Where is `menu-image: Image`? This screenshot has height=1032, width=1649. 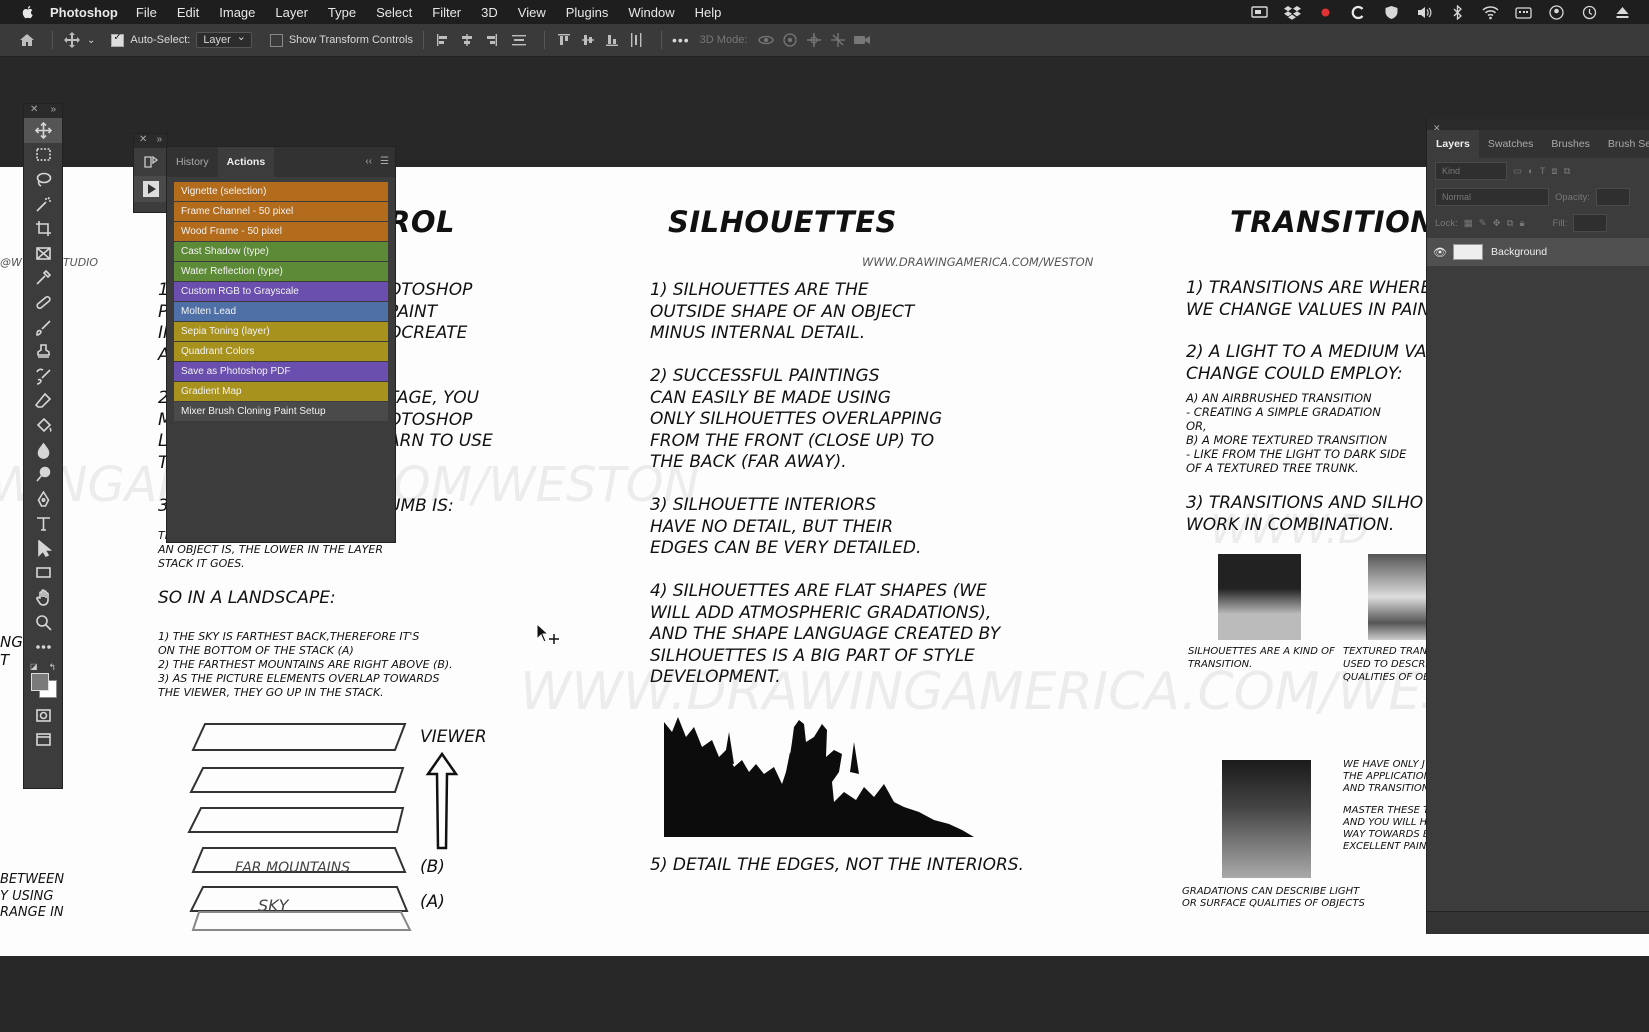
menu-image: Image is located at coordinates (237, 12).